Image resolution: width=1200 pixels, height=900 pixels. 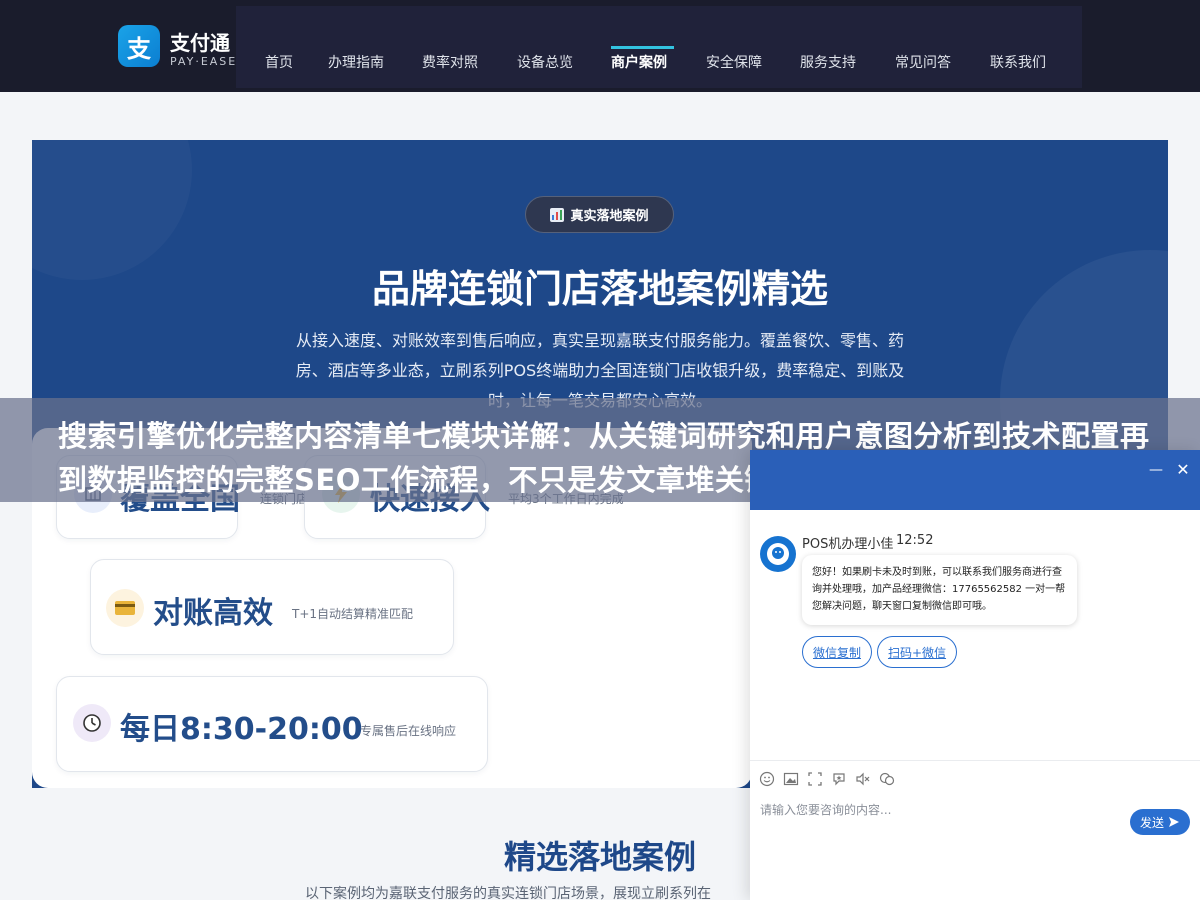 I want to click on nav-item-contact: 联系我们, so click(x=1018, y=62).